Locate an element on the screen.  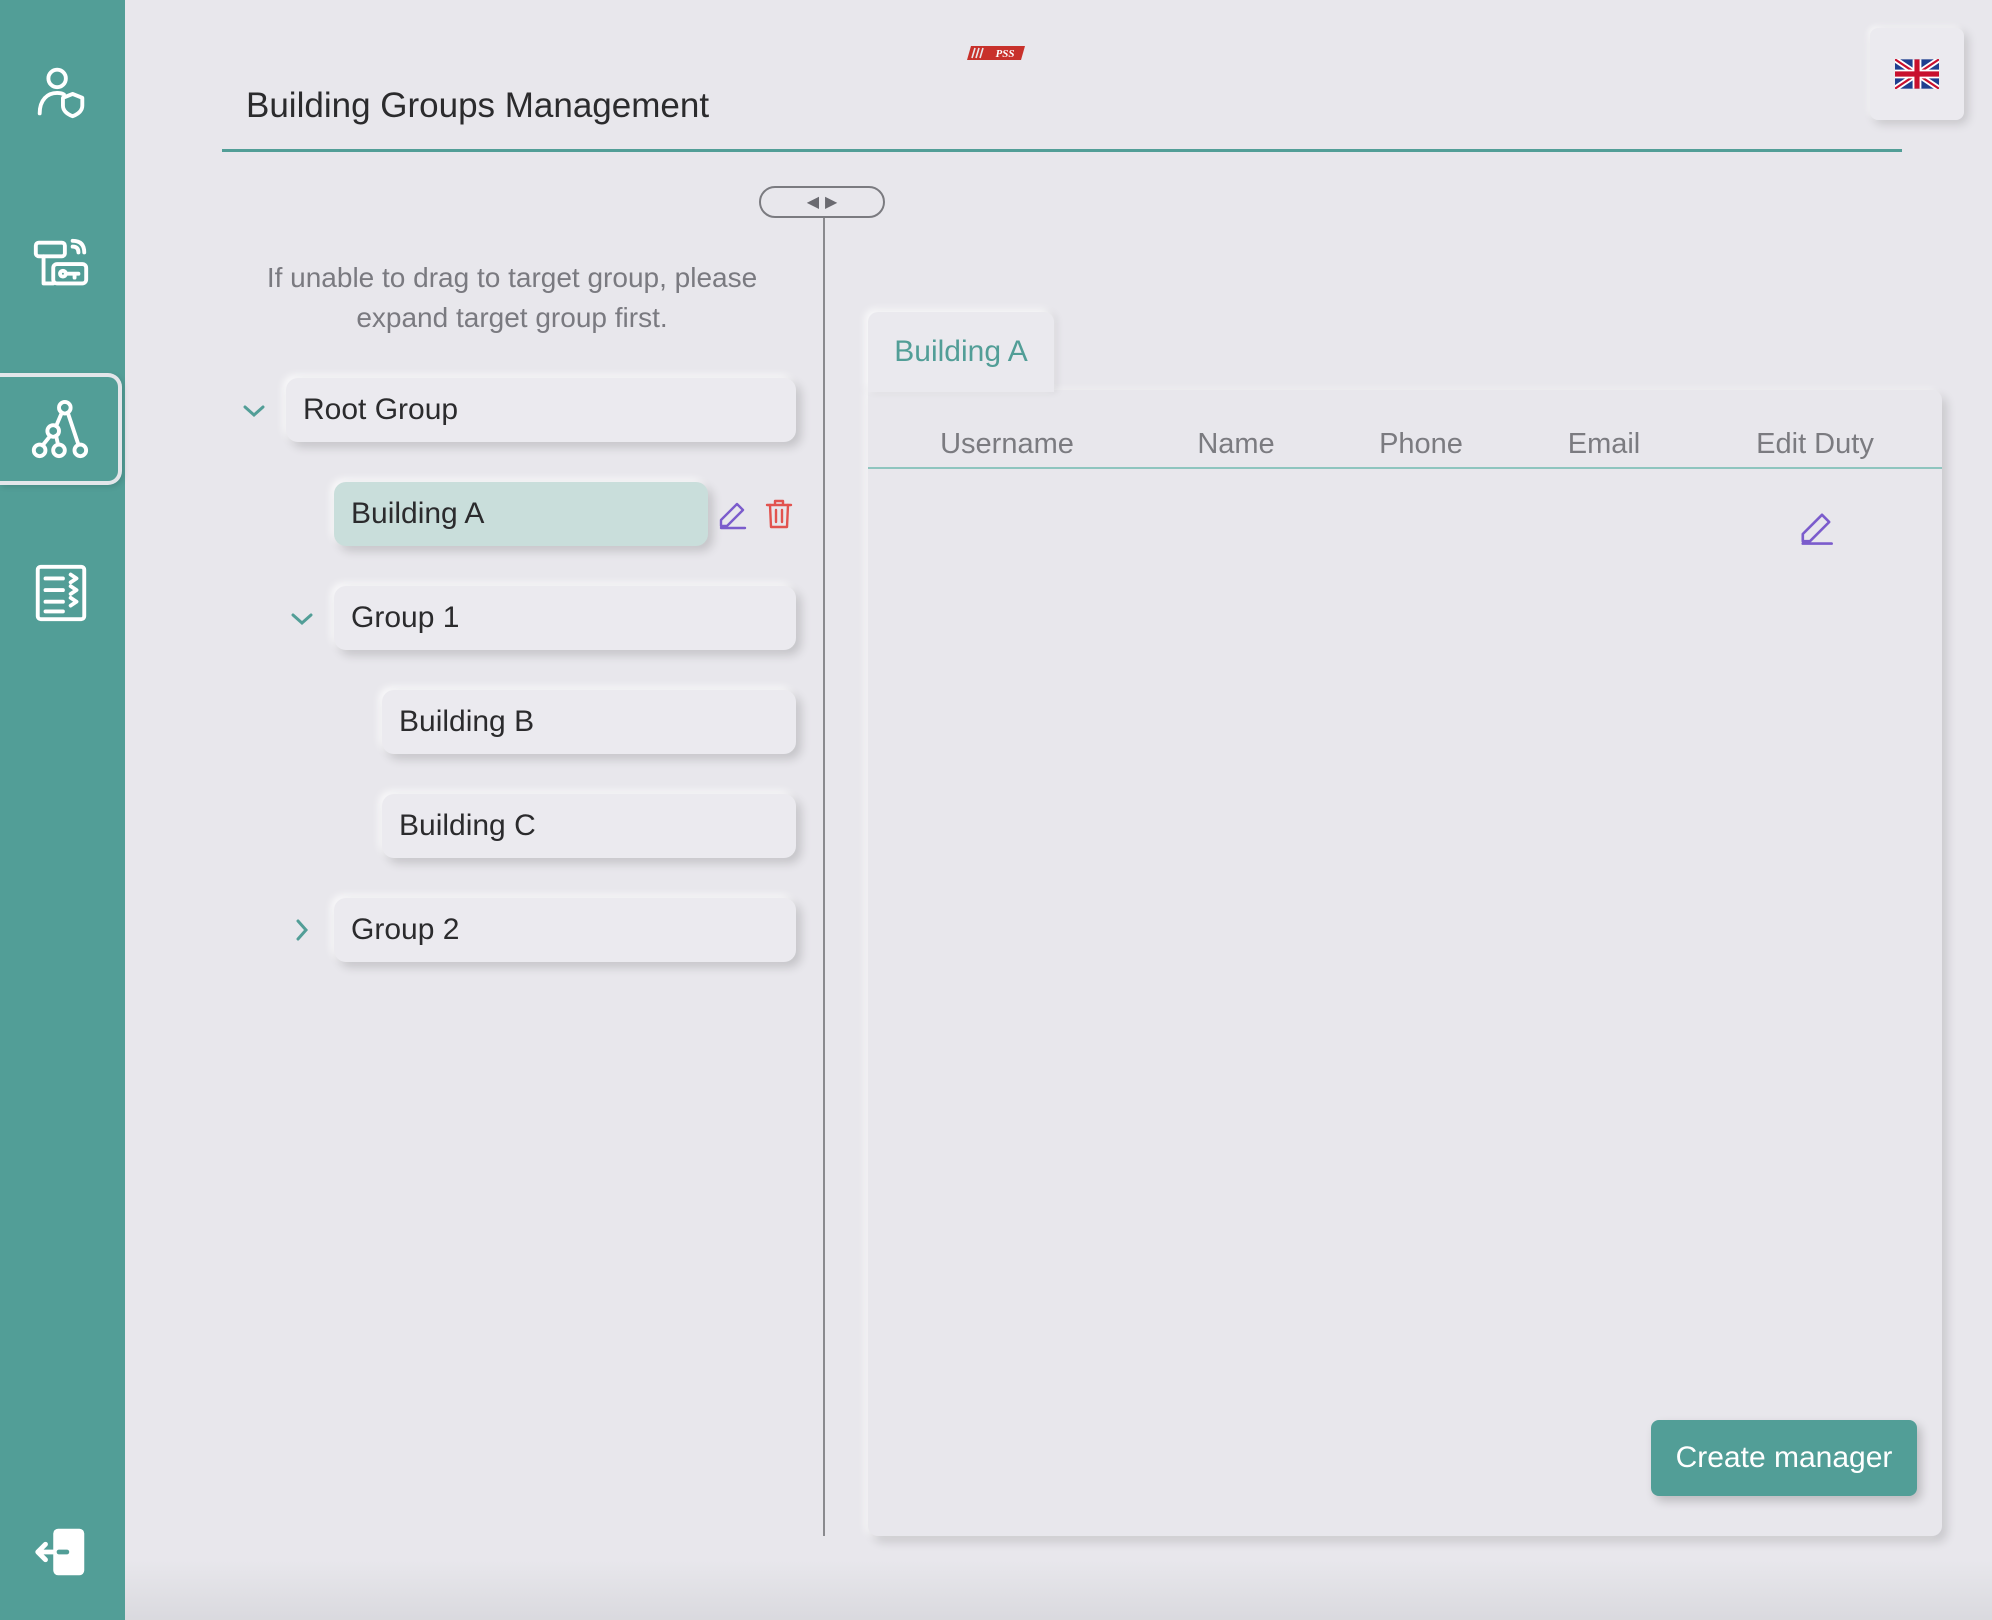
column-header-email: Email is located at coordinates (1604, 444).